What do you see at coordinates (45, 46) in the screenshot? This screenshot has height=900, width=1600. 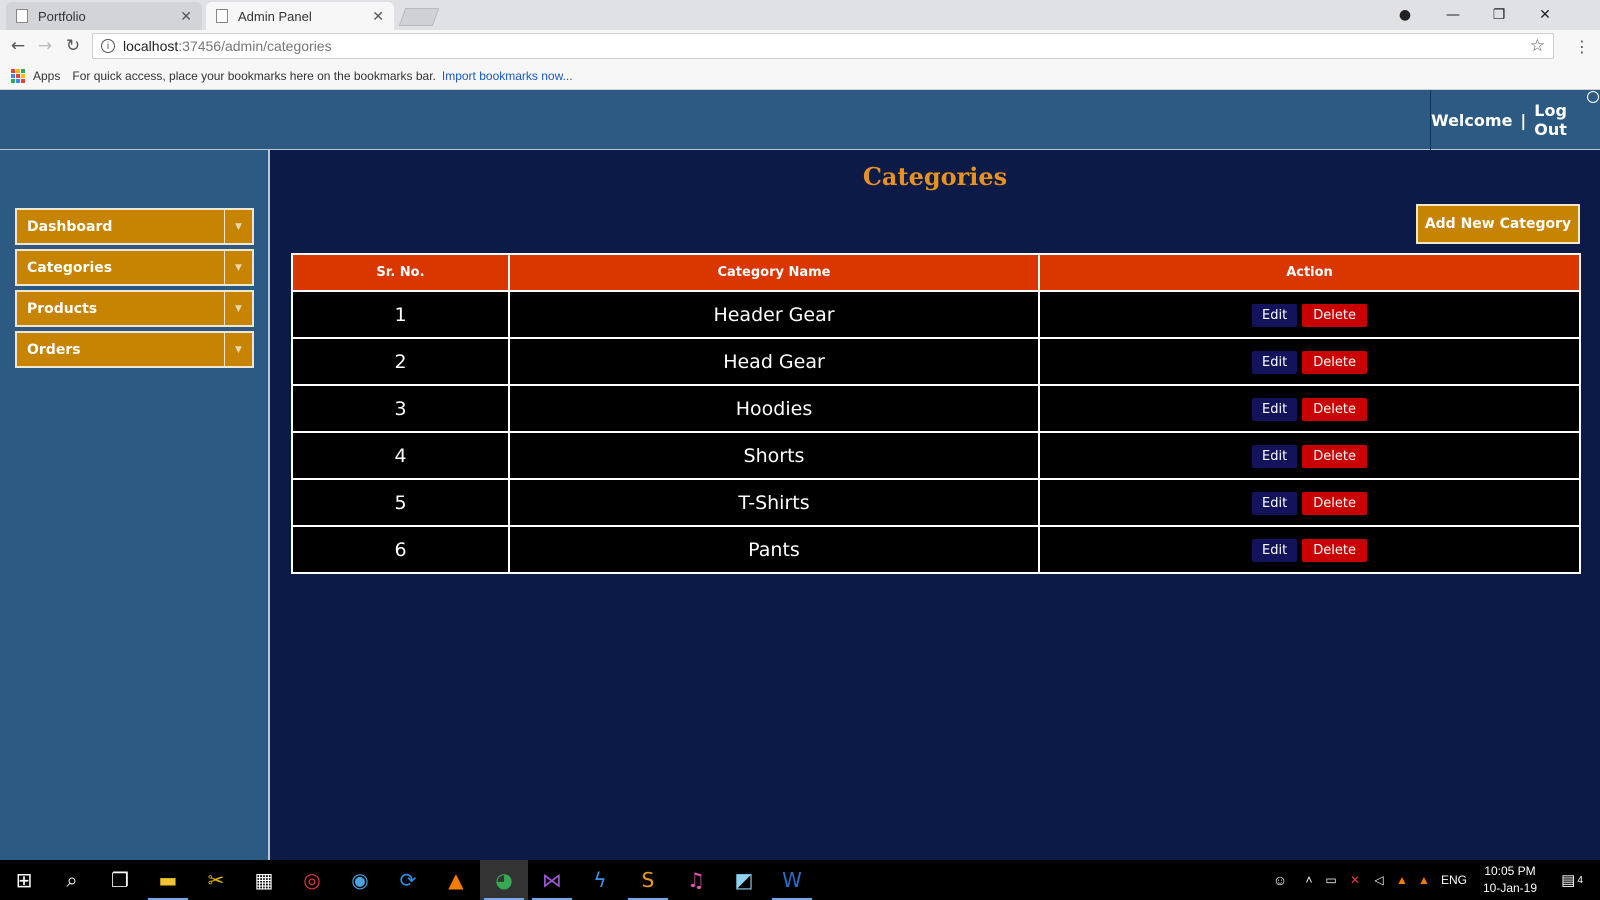 I see `forward-icon: →` at bounding box center [45, 46].